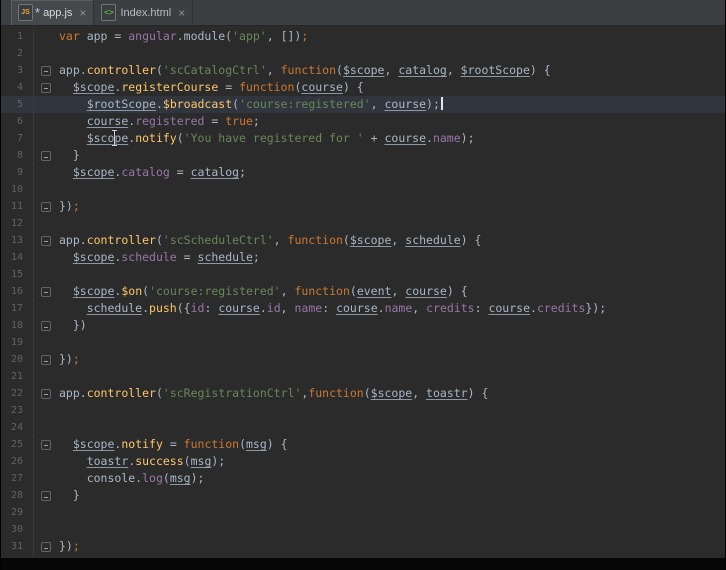  I want to click on line-number: 15, so click(12, 274).